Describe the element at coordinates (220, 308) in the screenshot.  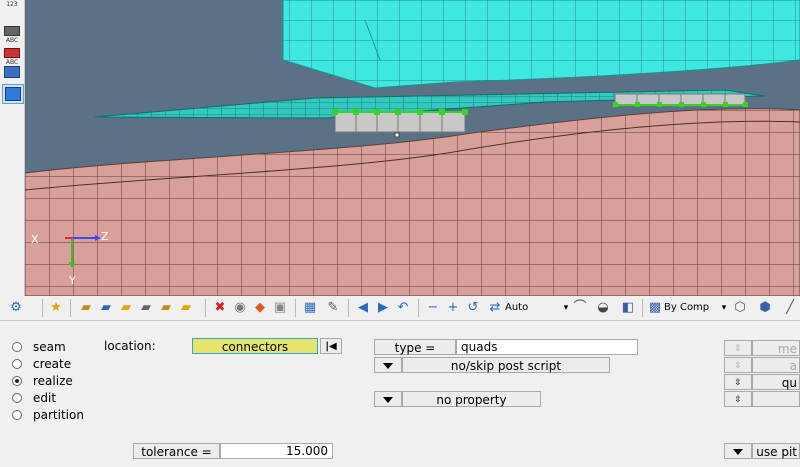
I see `delete-icon: ✖` at that location.